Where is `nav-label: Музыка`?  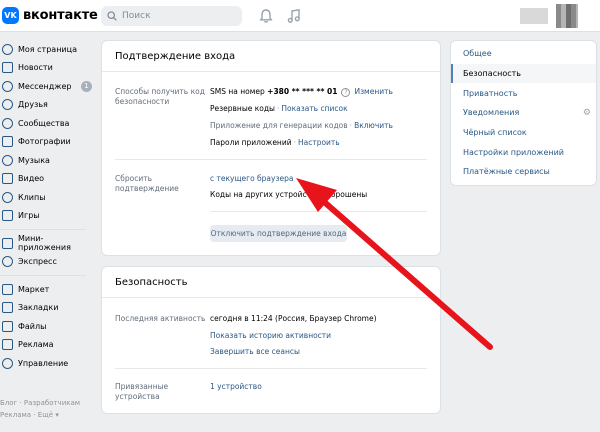 nav-label: Музыка is located at coordinates (34, 160).